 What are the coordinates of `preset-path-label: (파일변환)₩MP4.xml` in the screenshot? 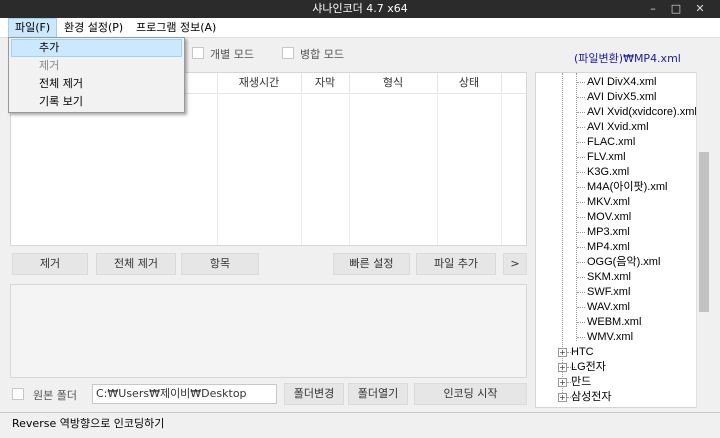 It's located at (627, 58).